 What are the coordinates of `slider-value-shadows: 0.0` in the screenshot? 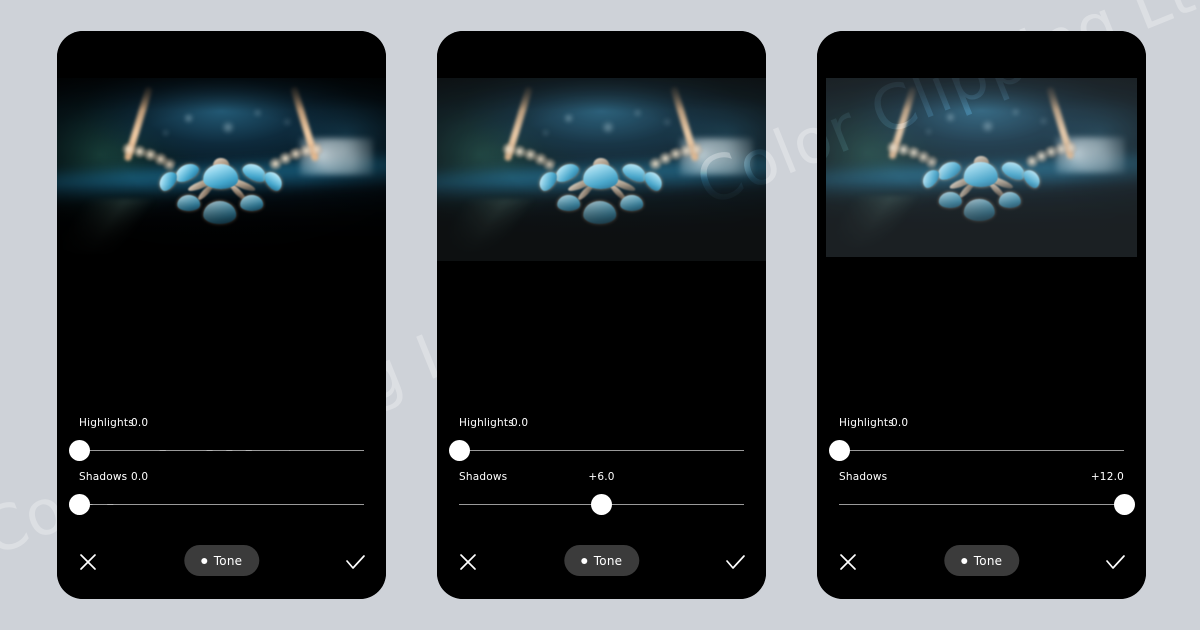 It's located at (140, 477).